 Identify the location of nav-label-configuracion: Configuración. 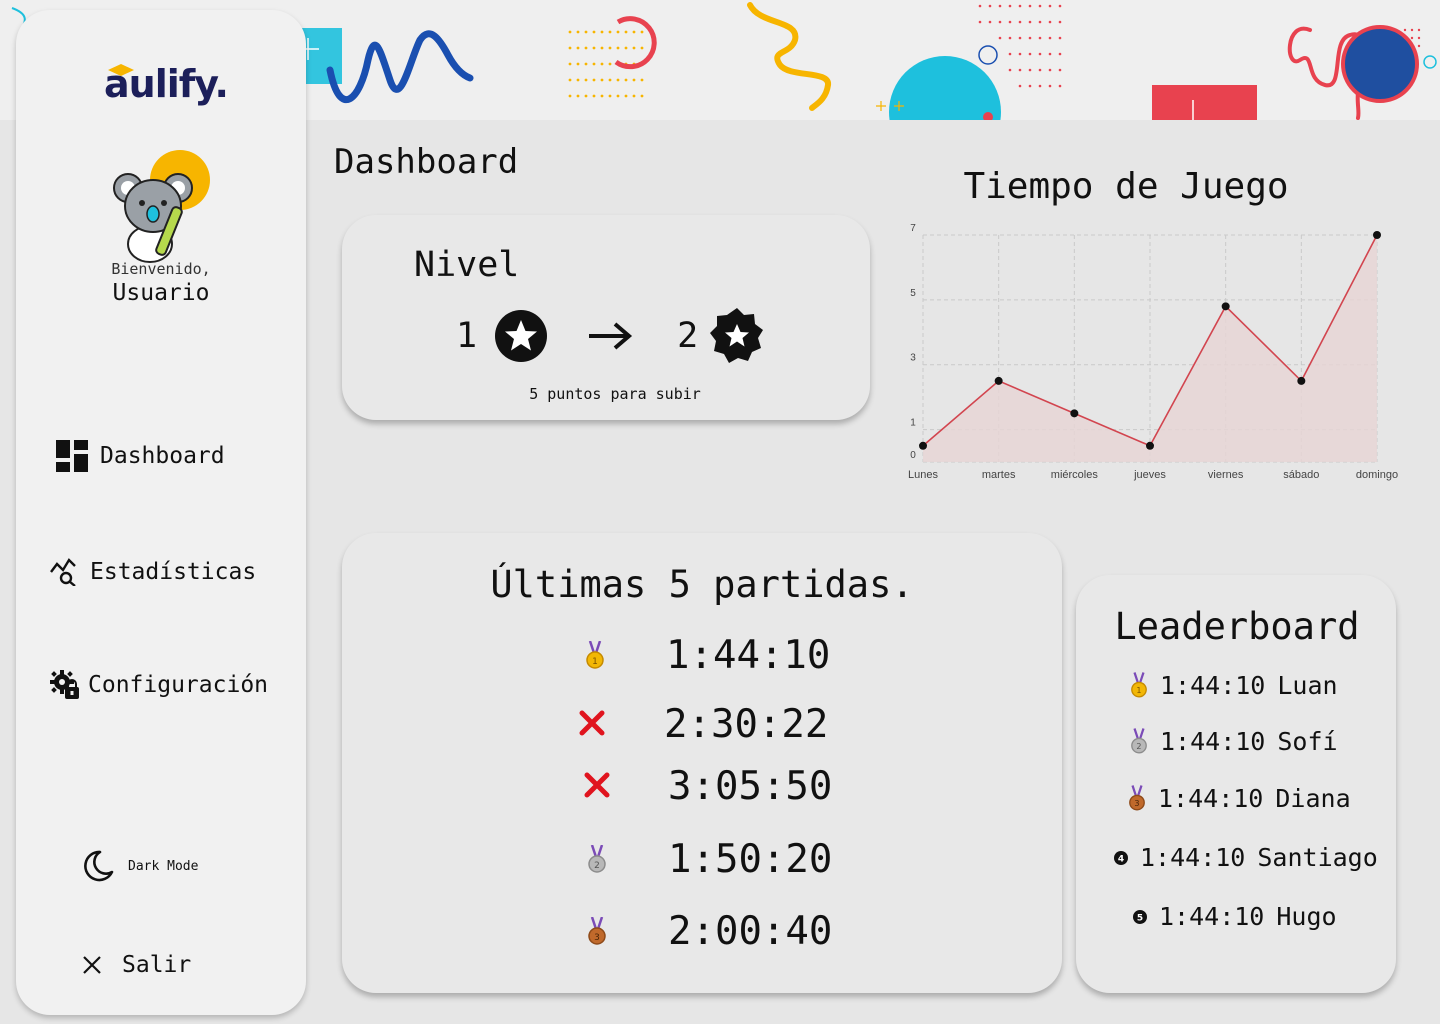
(178, 685).